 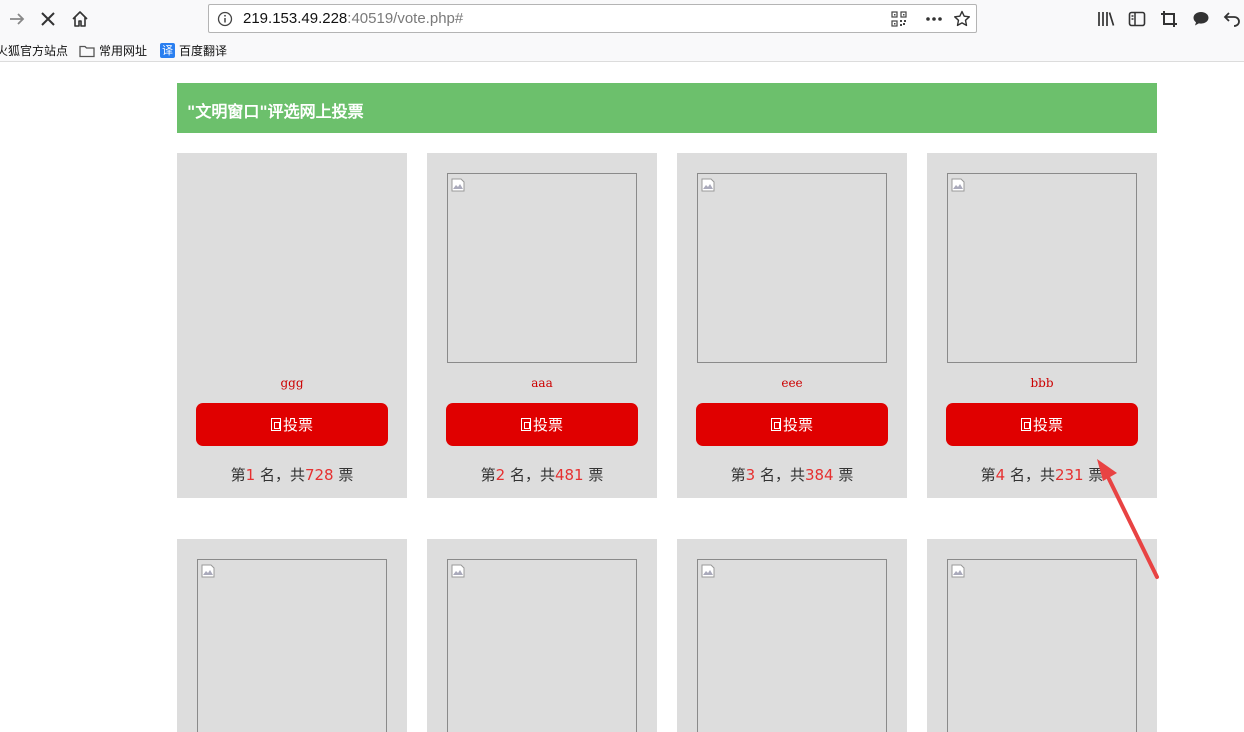 What do you see at coordinates (542, 383) in the screenshot?
I see `candidate-name: aaa` at bounding box center [542, 383].